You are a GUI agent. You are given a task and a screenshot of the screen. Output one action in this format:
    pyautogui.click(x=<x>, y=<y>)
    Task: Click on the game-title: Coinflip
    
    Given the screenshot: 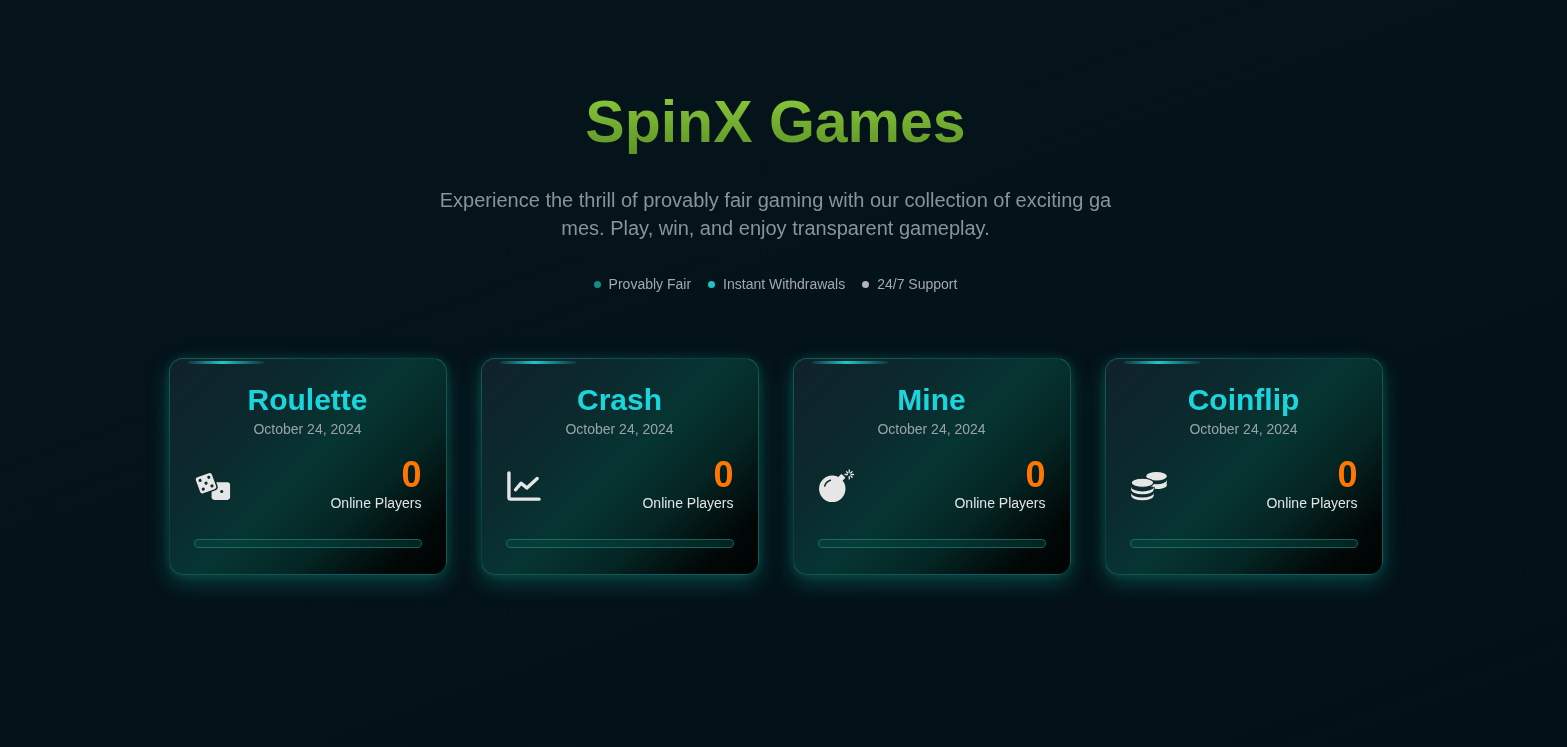 What is the action you would take?
    pyautogui.click(x=1243, y=400)
    